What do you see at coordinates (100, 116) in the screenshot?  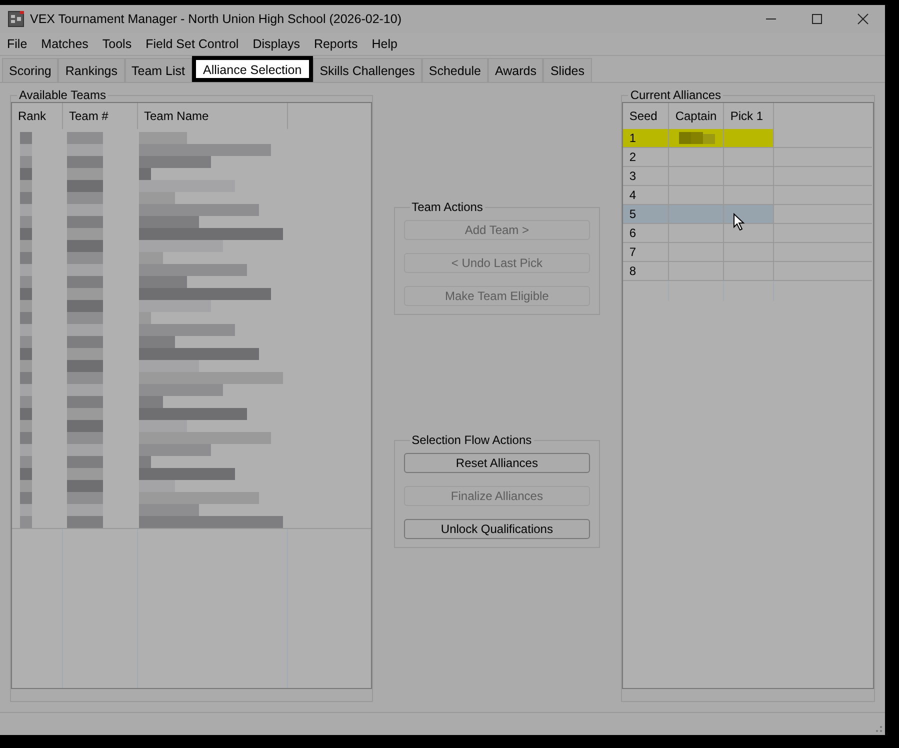 I see `column-header: Team #` at bounding box center [100, 116].